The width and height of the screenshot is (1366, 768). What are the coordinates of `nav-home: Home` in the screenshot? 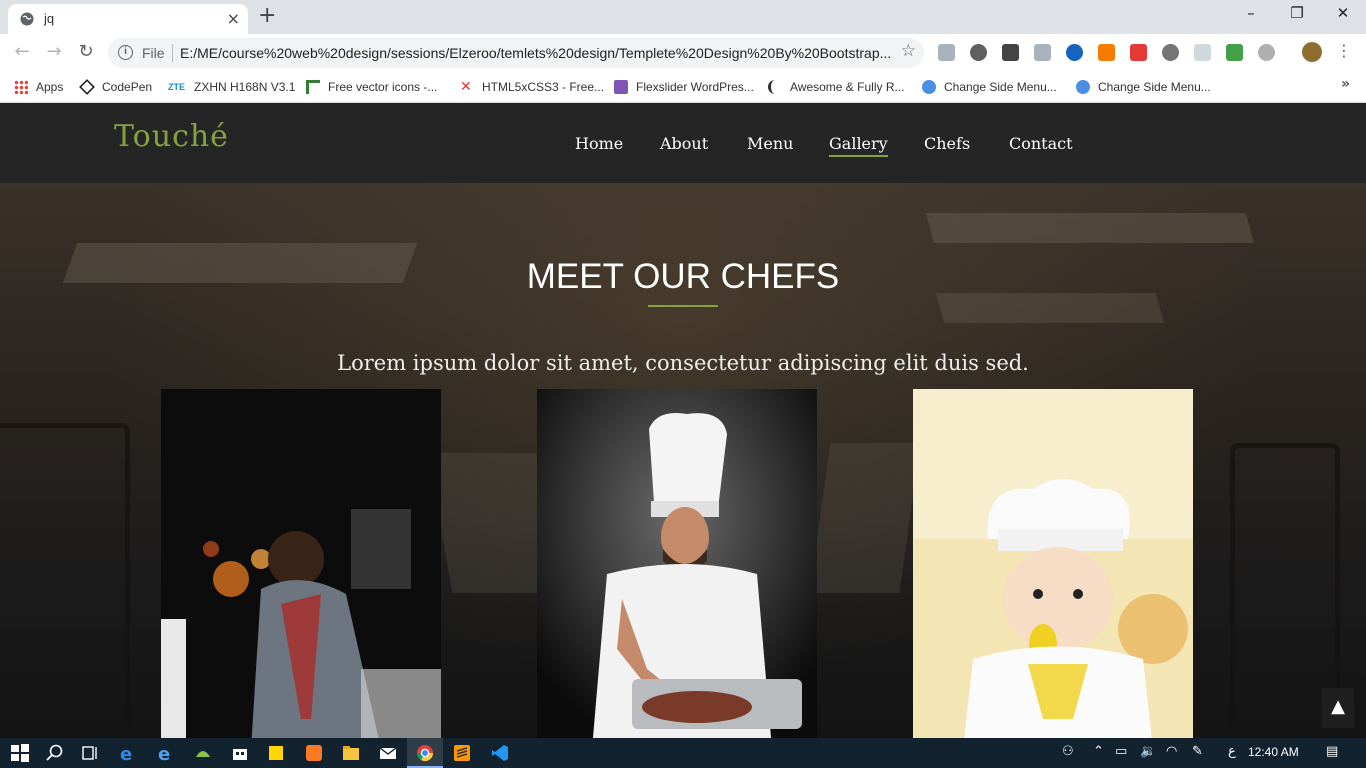 It's located at (599, 143).